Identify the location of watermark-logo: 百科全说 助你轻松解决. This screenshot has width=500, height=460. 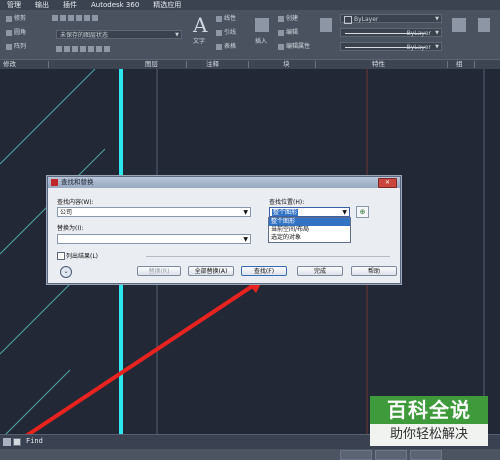
(429, 422).